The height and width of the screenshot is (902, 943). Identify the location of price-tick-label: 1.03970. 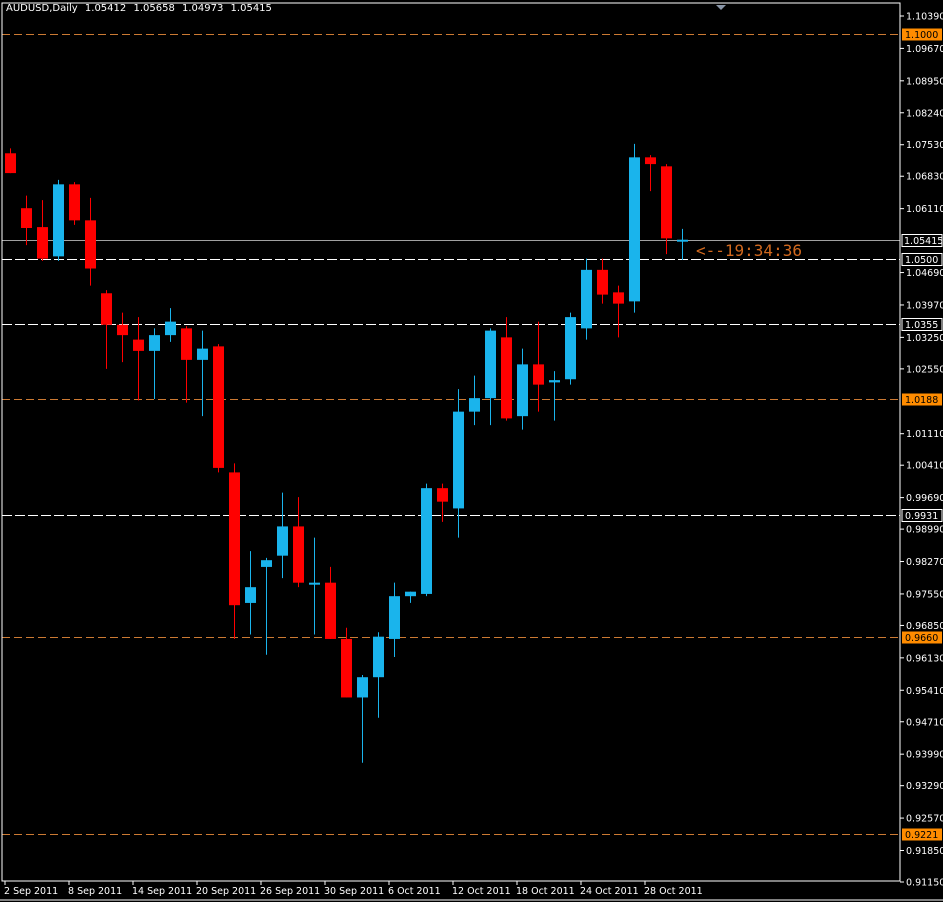
(924, 305).